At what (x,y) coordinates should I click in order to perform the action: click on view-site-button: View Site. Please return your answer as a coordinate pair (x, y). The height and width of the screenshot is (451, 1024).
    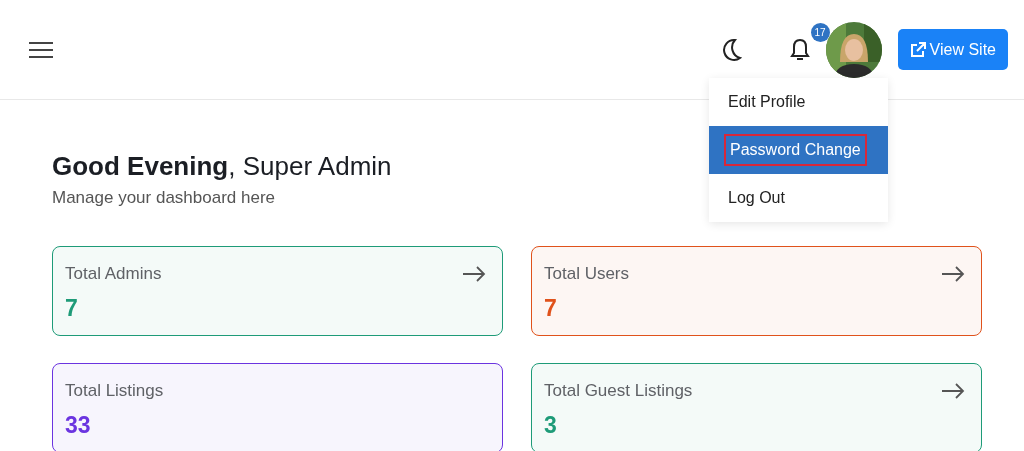
    Looking at the image, I should click on (952, 49).